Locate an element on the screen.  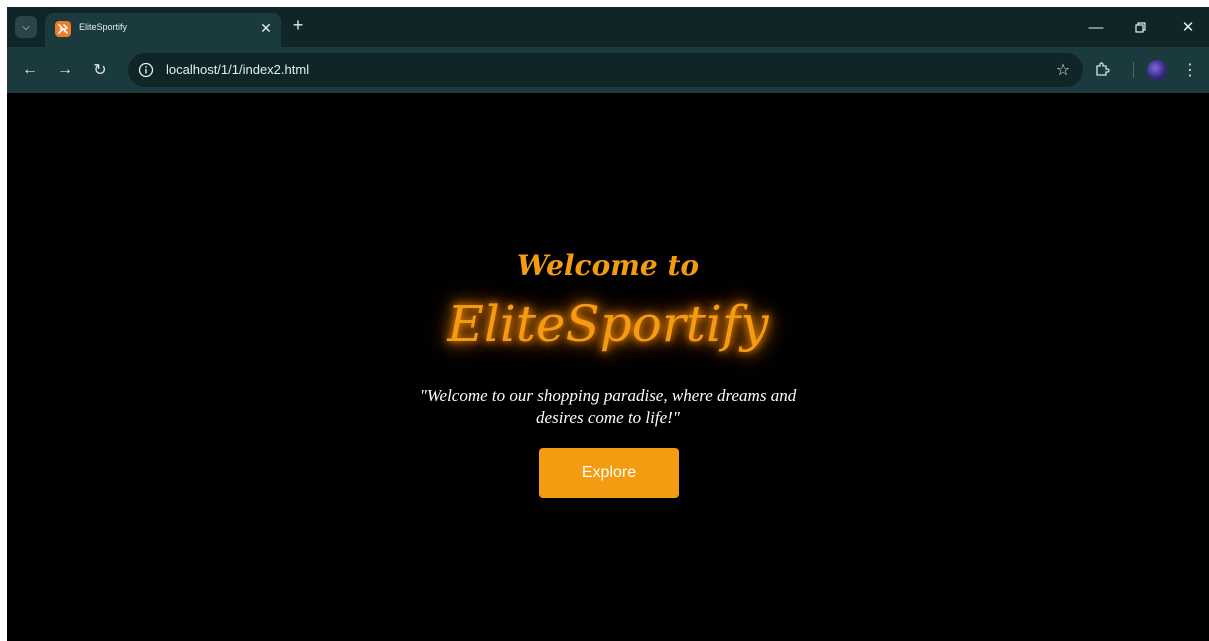
toolbar-divider is located at coordinates (1133, 70).